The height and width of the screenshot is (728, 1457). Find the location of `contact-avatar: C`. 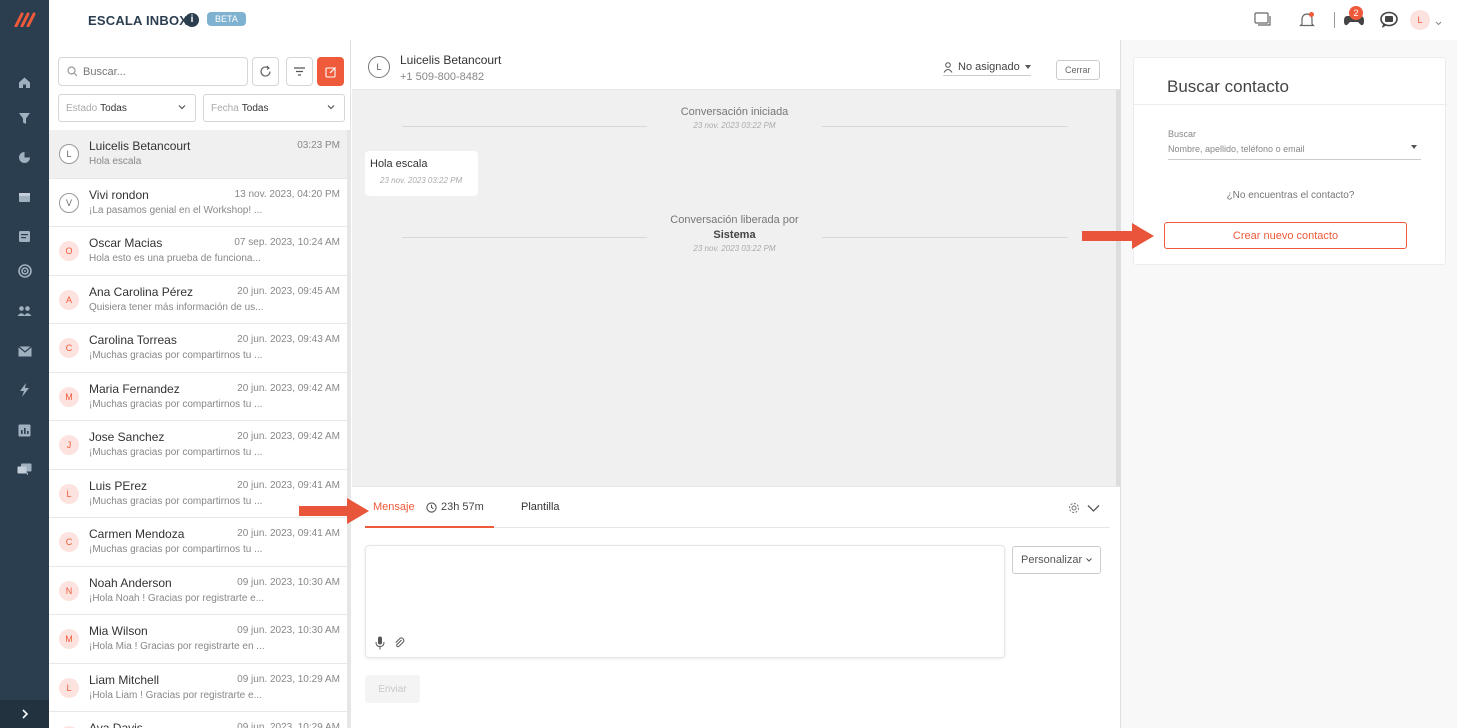

contact-avatar: C is located at coordinates (69, 542).